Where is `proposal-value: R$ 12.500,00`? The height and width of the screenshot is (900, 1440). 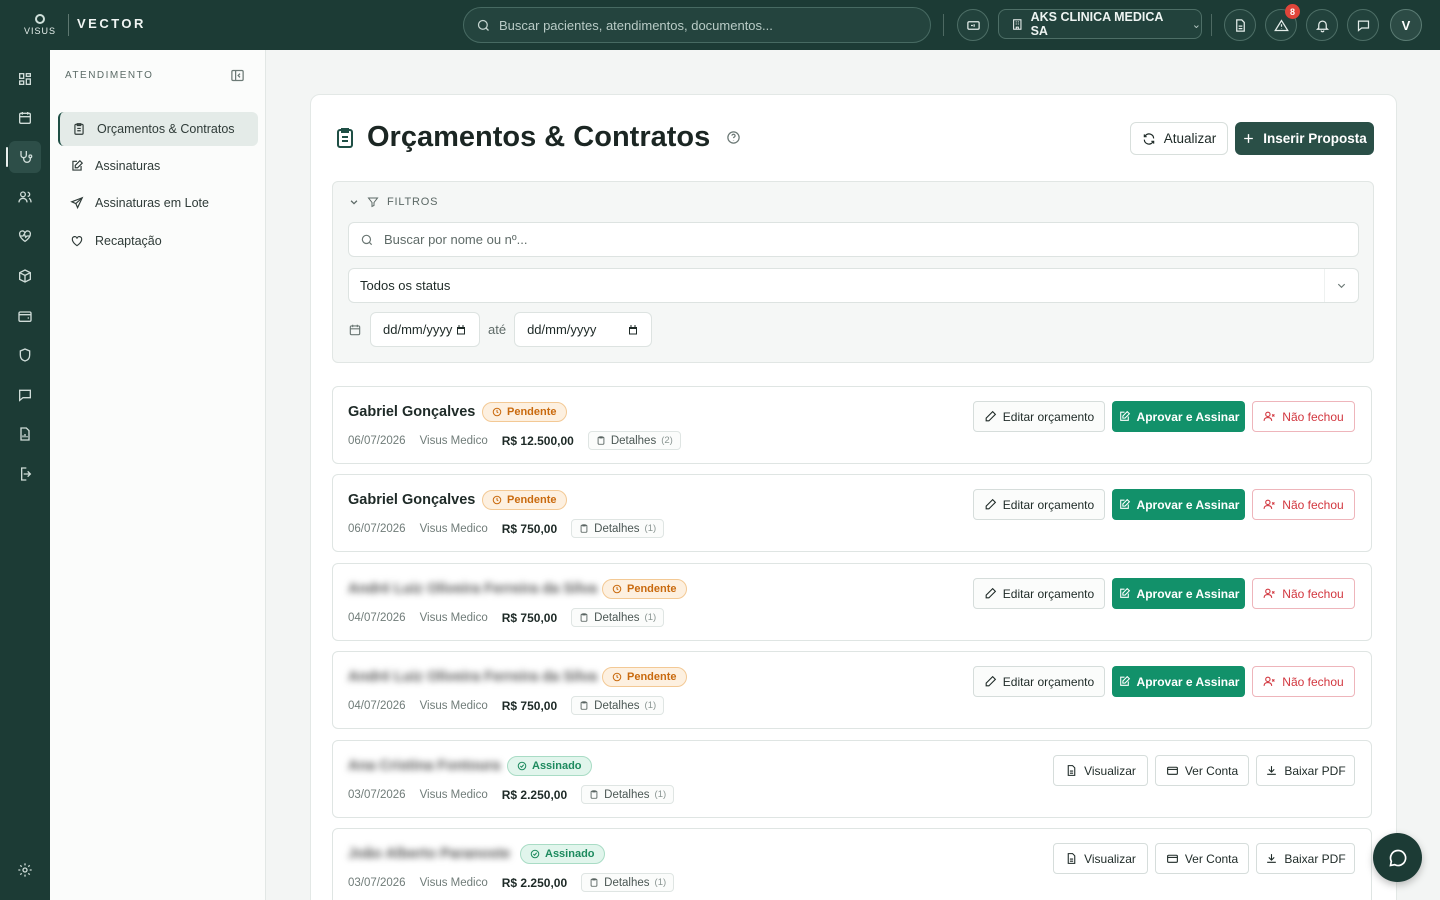 proposal-value: R$ 12.500,00 is located at coordinates (537, 440).